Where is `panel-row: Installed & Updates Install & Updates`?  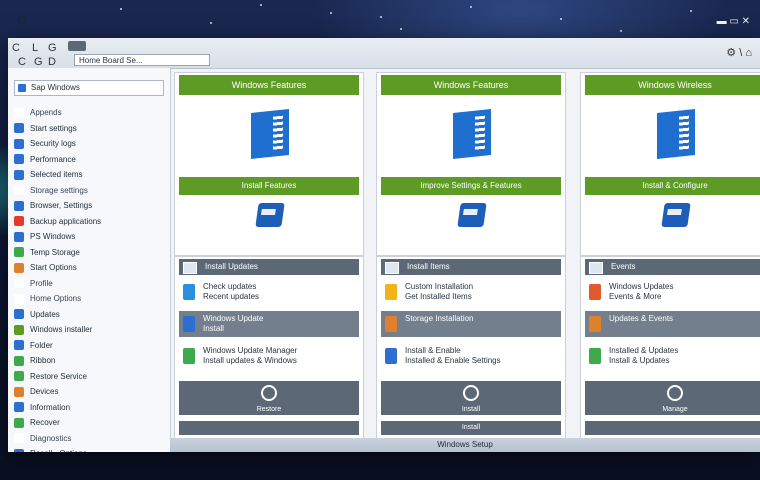
panel-row: Installed & Updates Install & Updates is located at coordinates (672, 356).